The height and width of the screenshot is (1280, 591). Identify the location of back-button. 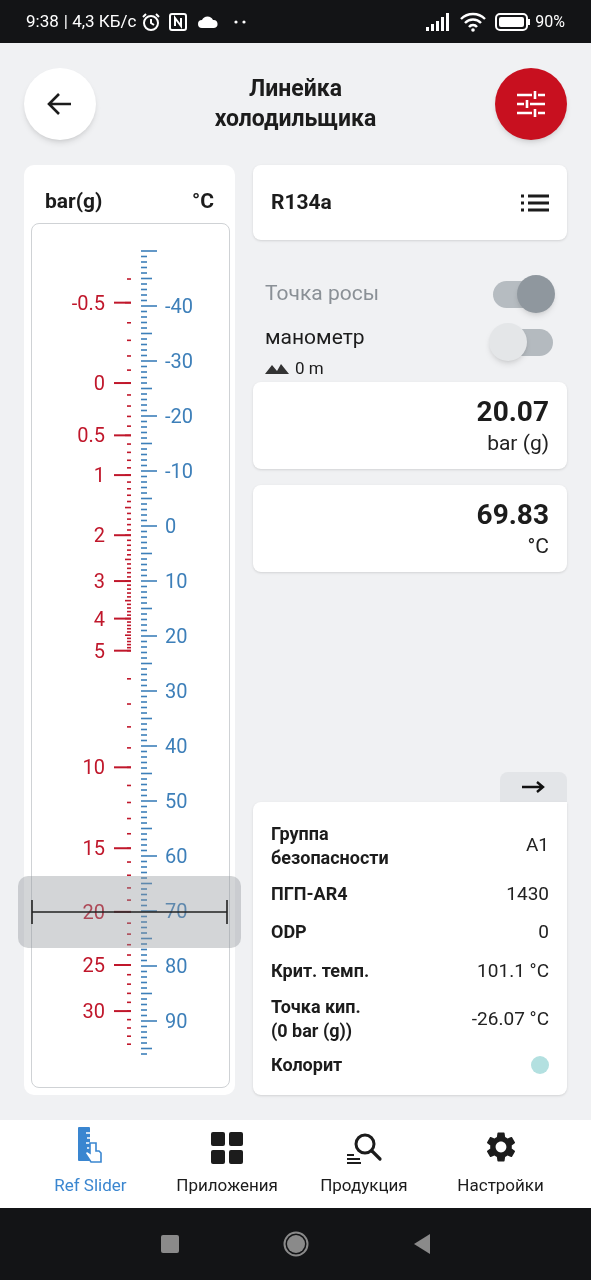
(60, 104).